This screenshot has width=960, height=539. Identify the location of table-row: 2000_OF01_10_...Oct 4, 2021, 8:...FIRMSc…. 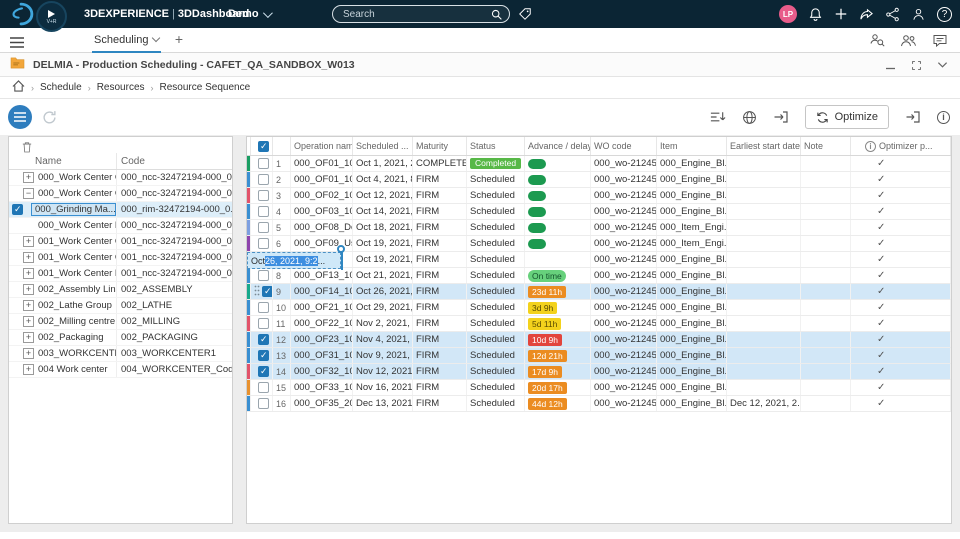
(599, 180).